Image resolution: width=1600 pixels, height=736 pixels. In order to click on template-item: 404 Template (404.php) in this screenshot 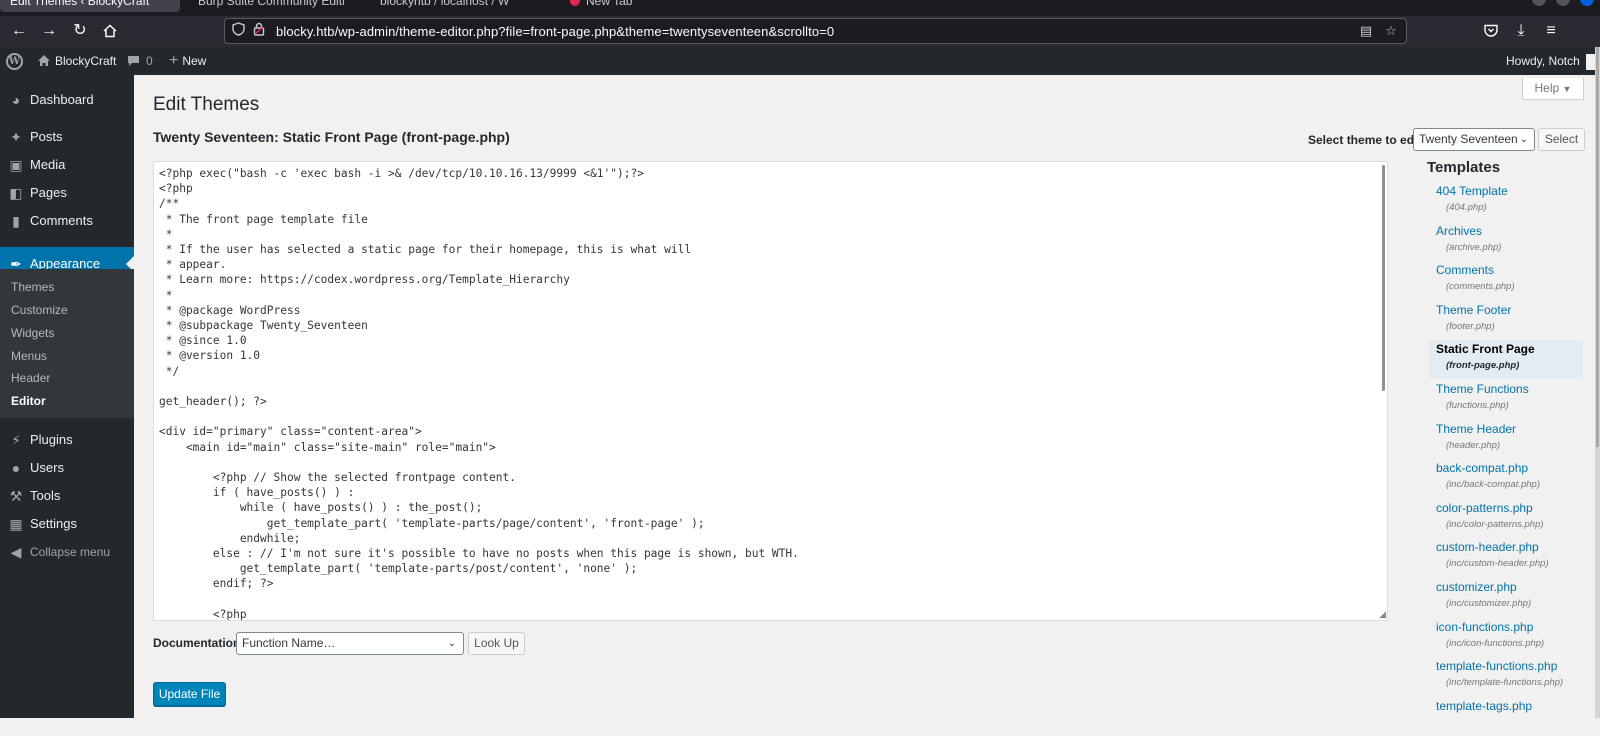, I will do `click(1506, 201)`.